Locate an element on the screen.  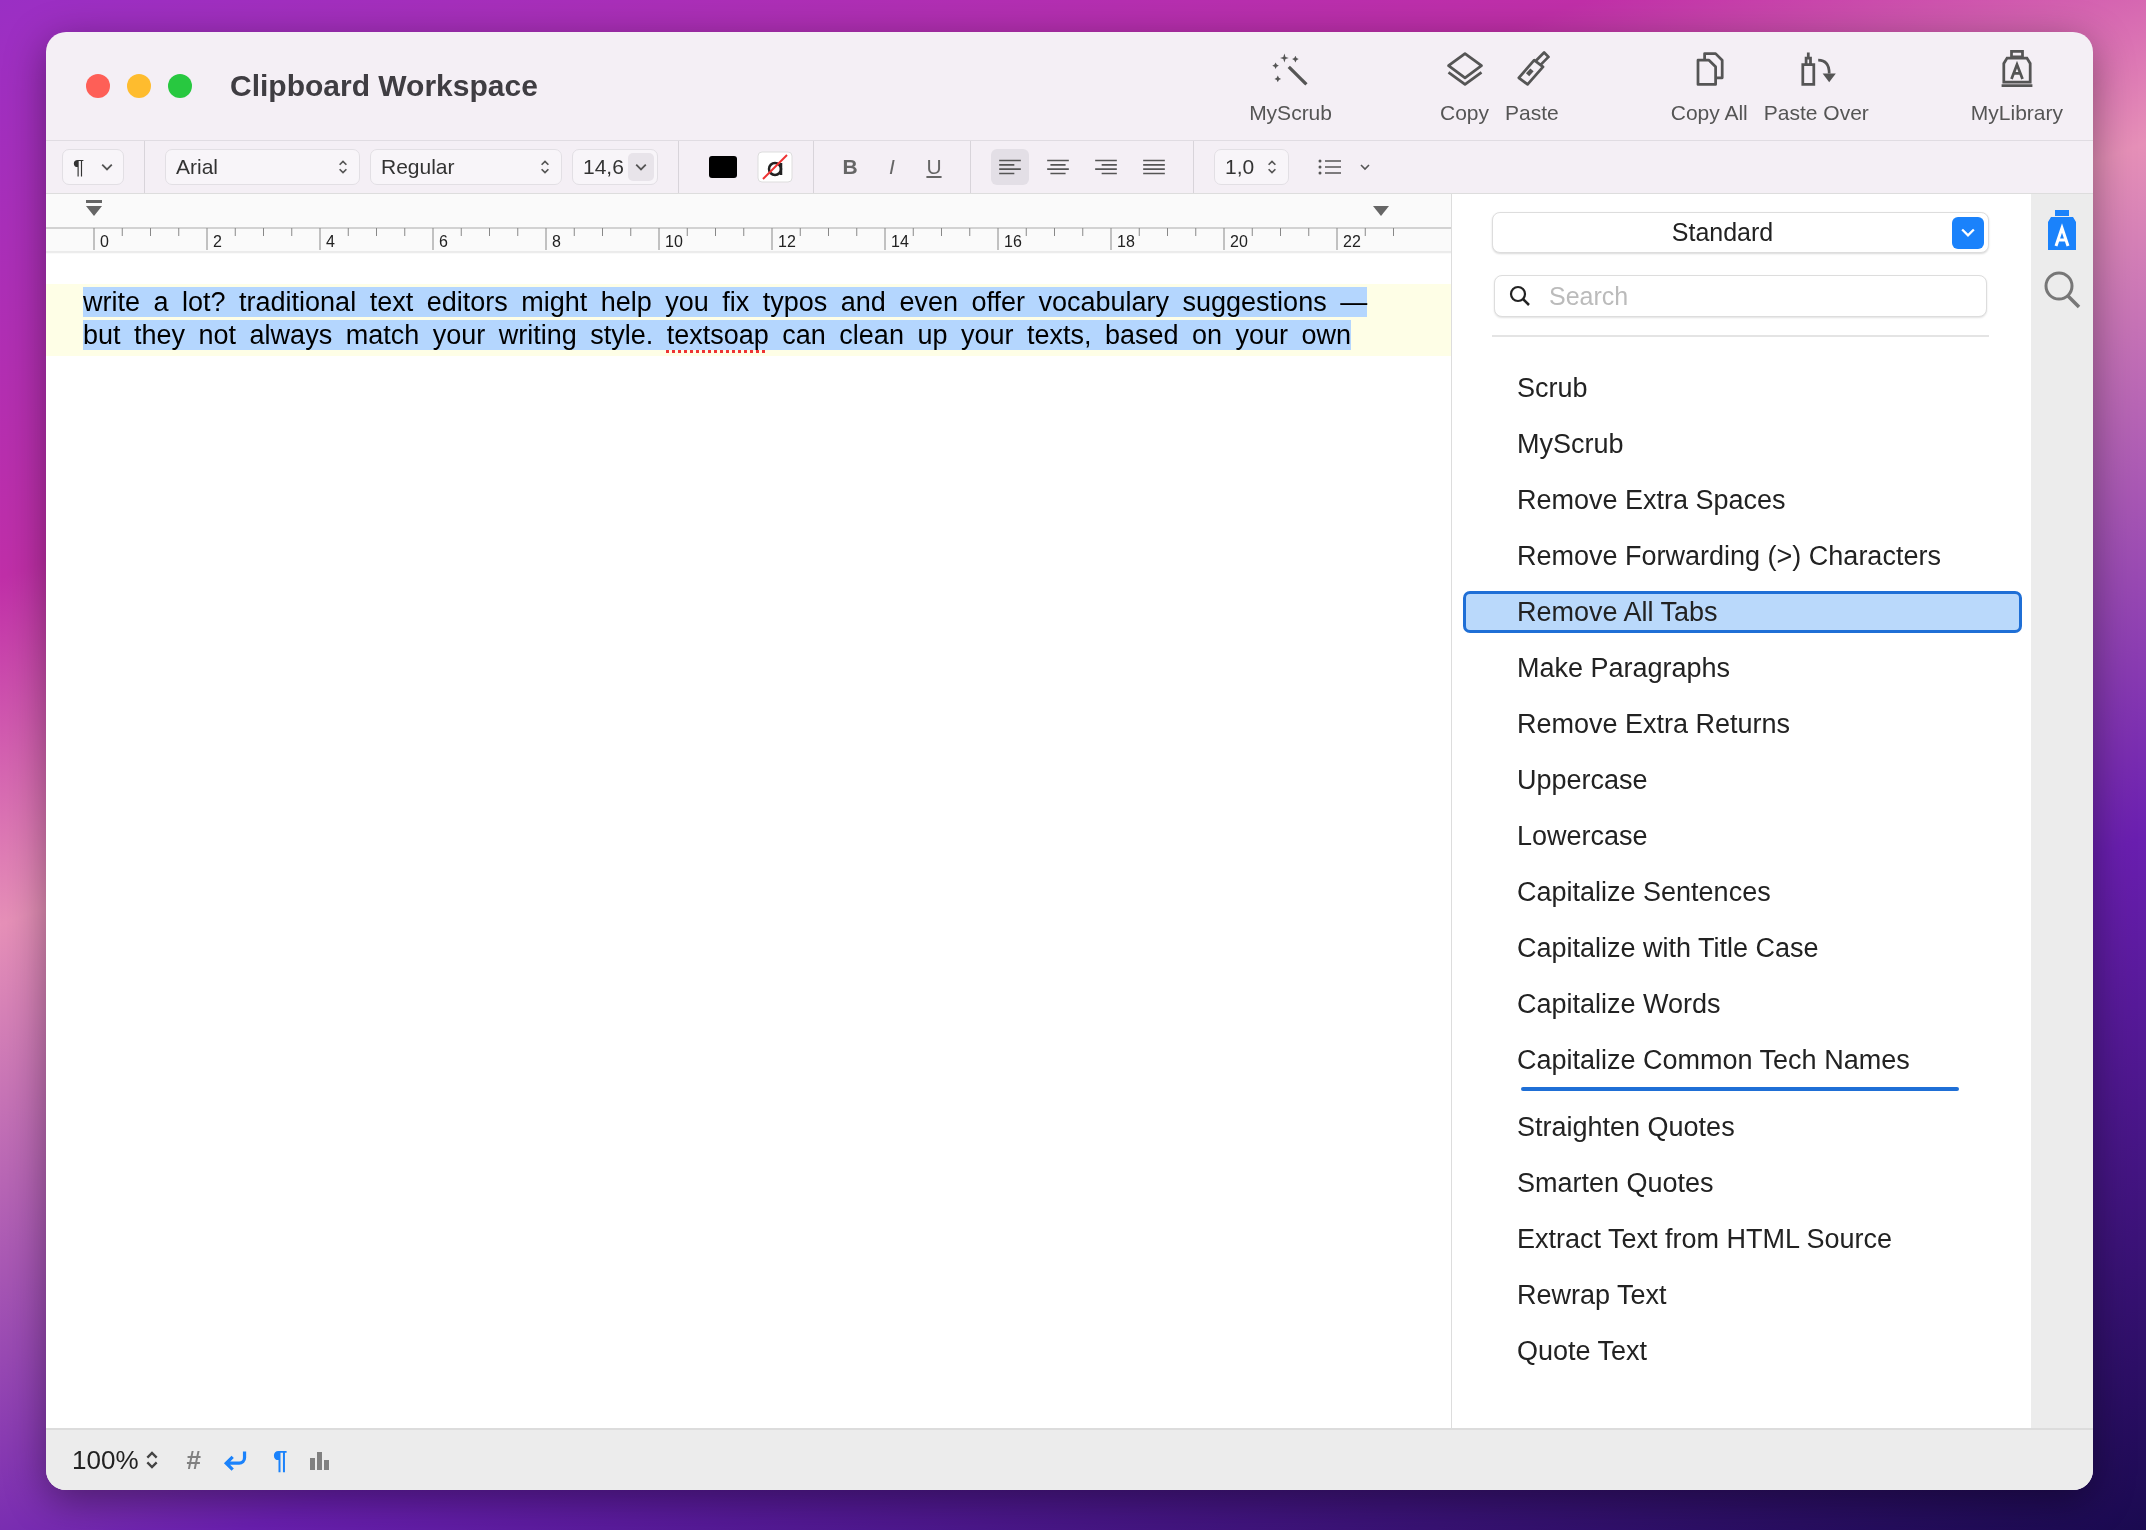
action-item: Make Paragraphs is located at coordinates (1743, 668).